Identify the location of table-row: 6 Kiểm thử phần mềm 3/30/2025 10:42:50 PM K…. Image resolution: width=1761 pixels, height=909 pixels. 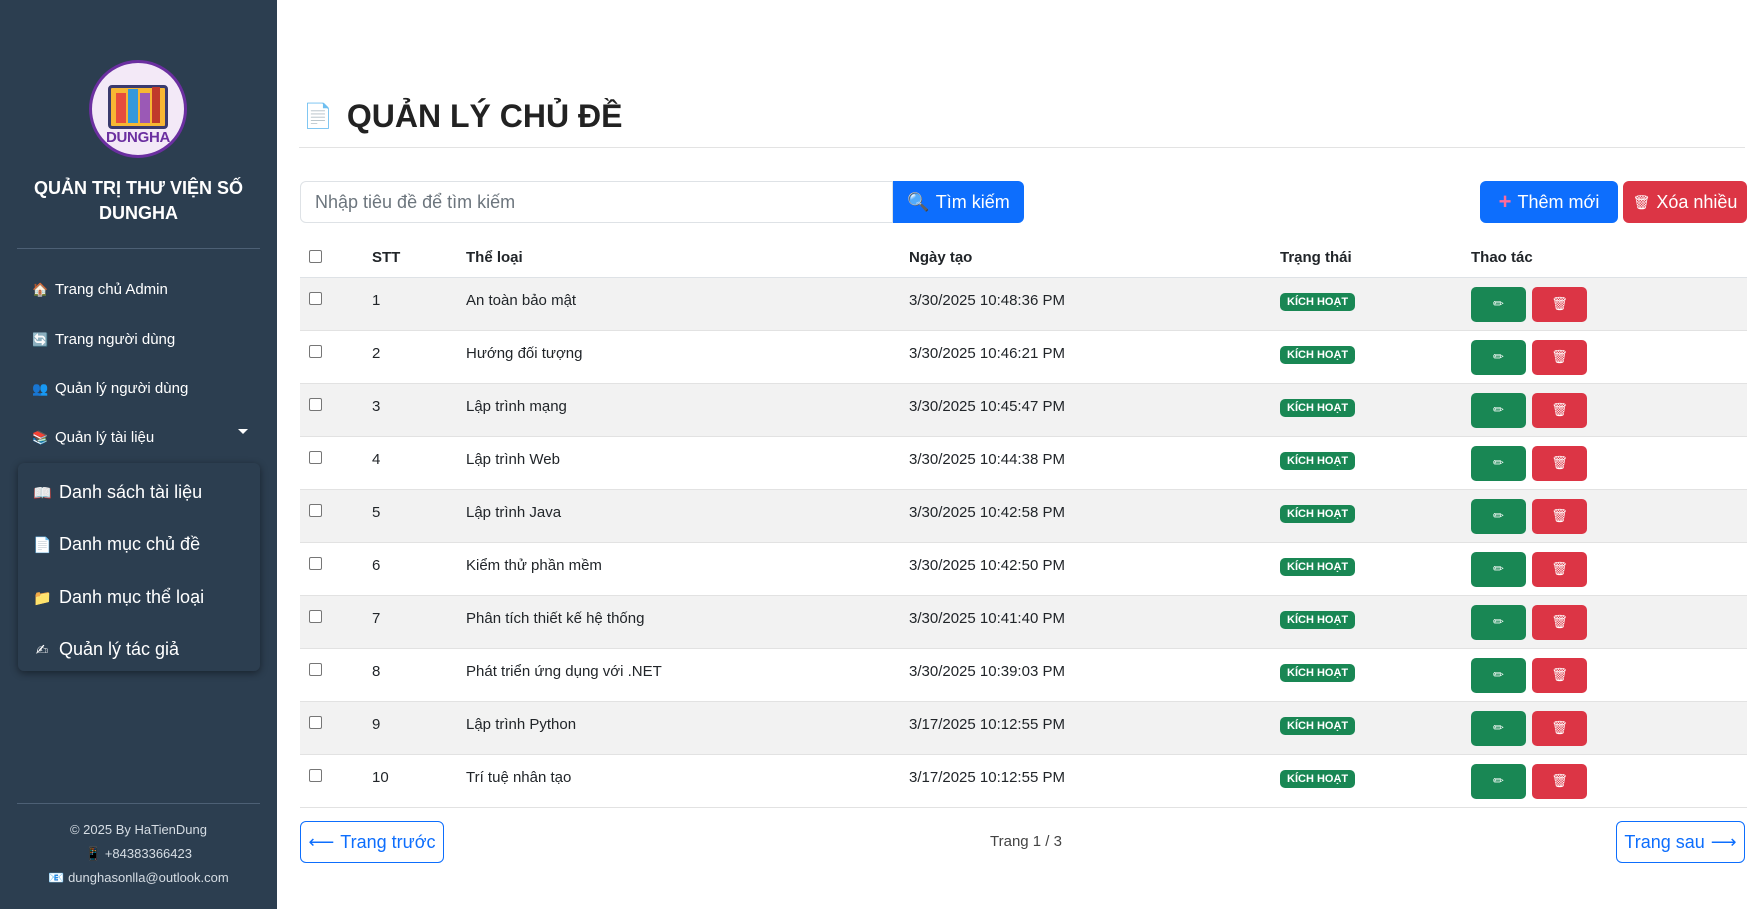
(1023, 569).